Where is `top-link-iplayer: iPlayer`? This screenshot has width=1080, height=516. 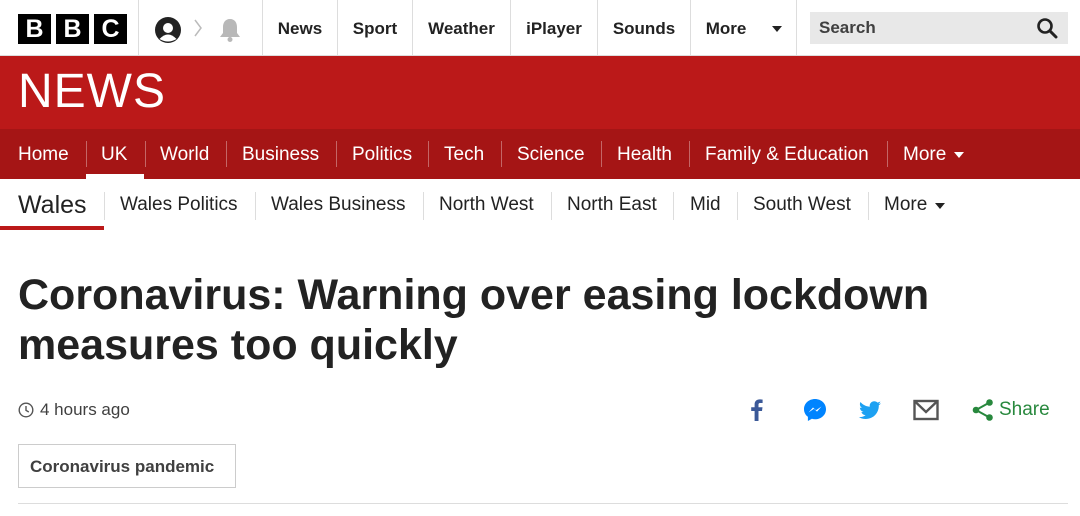 top-link-iplayer: iPlayer is located at coordinates (554, 28).